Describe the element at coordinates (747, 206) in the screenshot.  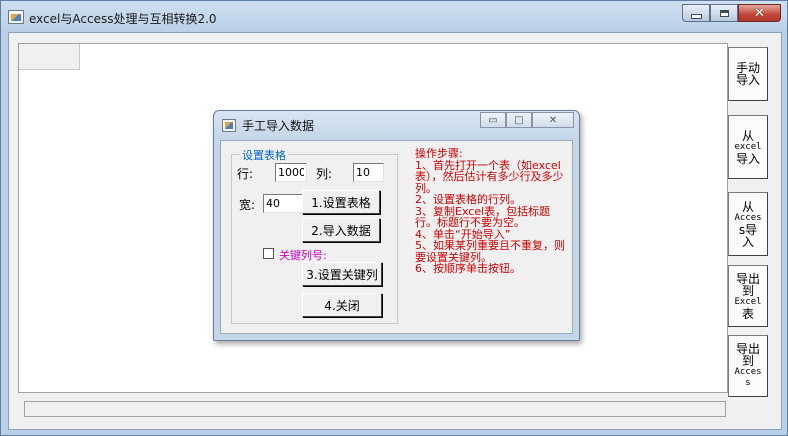
I see `from-access-label-a: 从` at that location.